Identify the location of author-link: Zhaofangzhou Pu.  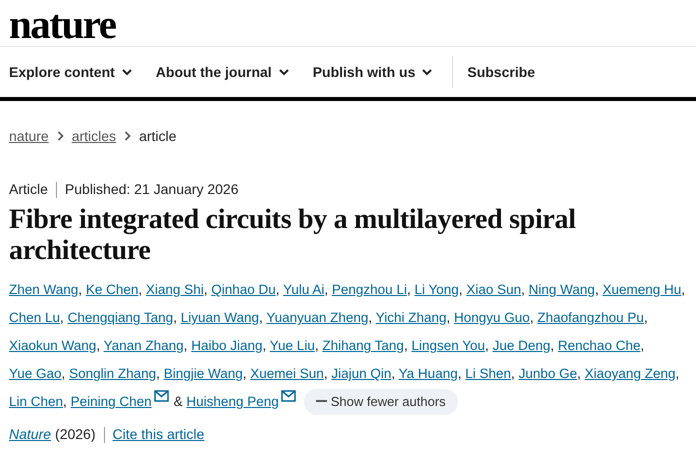
(590, 317).